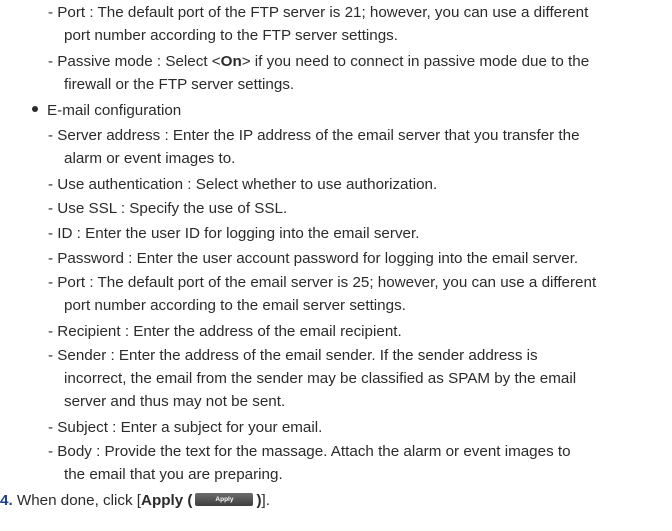 The image size is (672, 531). I want to click on passive-prefix: - Passive mode : Select <, so click(134, 61).